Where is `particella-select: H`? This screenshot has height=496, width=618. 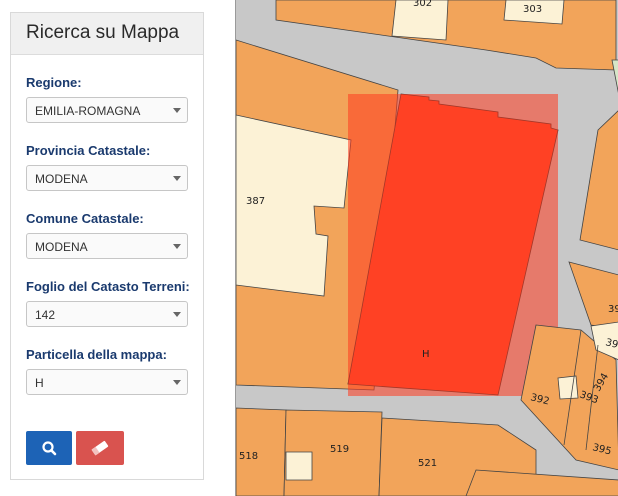 particella-select: H is located at coordinates (107, 382).